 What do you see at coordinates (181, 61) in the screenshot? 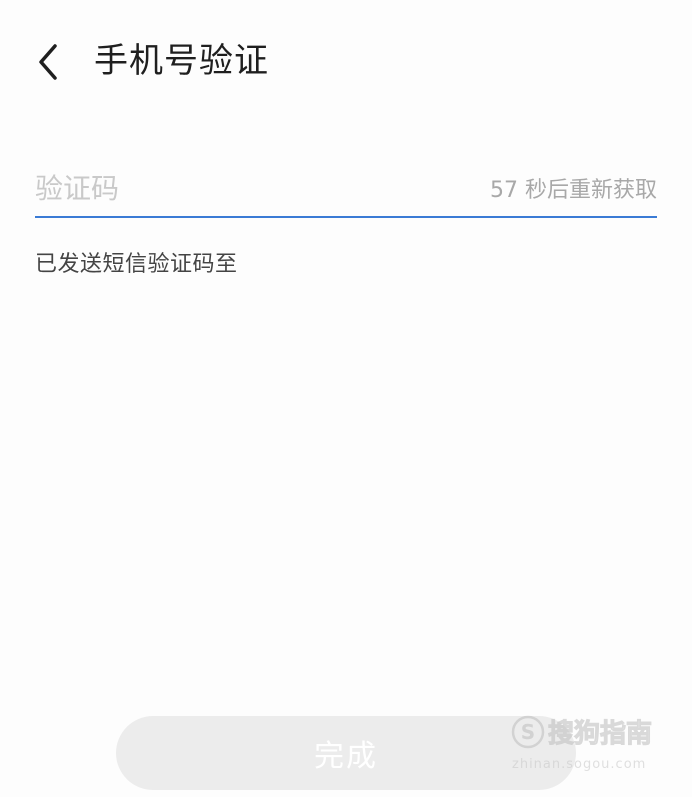
I see `page-title: 手机号验证` at bounding box center [181, 61].